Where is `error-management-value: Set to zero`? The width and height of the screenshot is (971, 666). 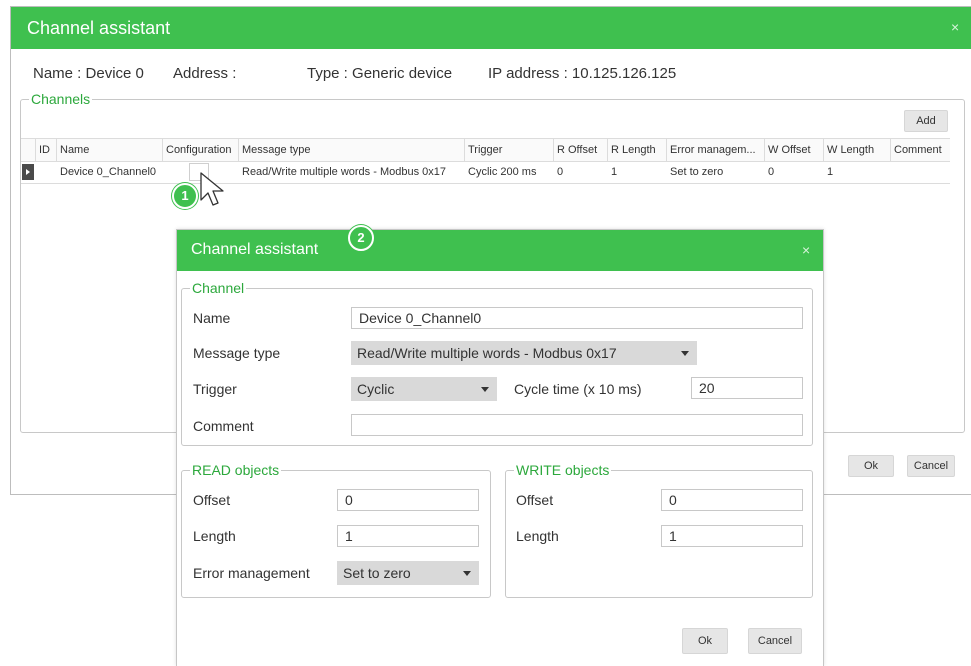 error-management-value: Set to zero is located at coordinates (377, 573).